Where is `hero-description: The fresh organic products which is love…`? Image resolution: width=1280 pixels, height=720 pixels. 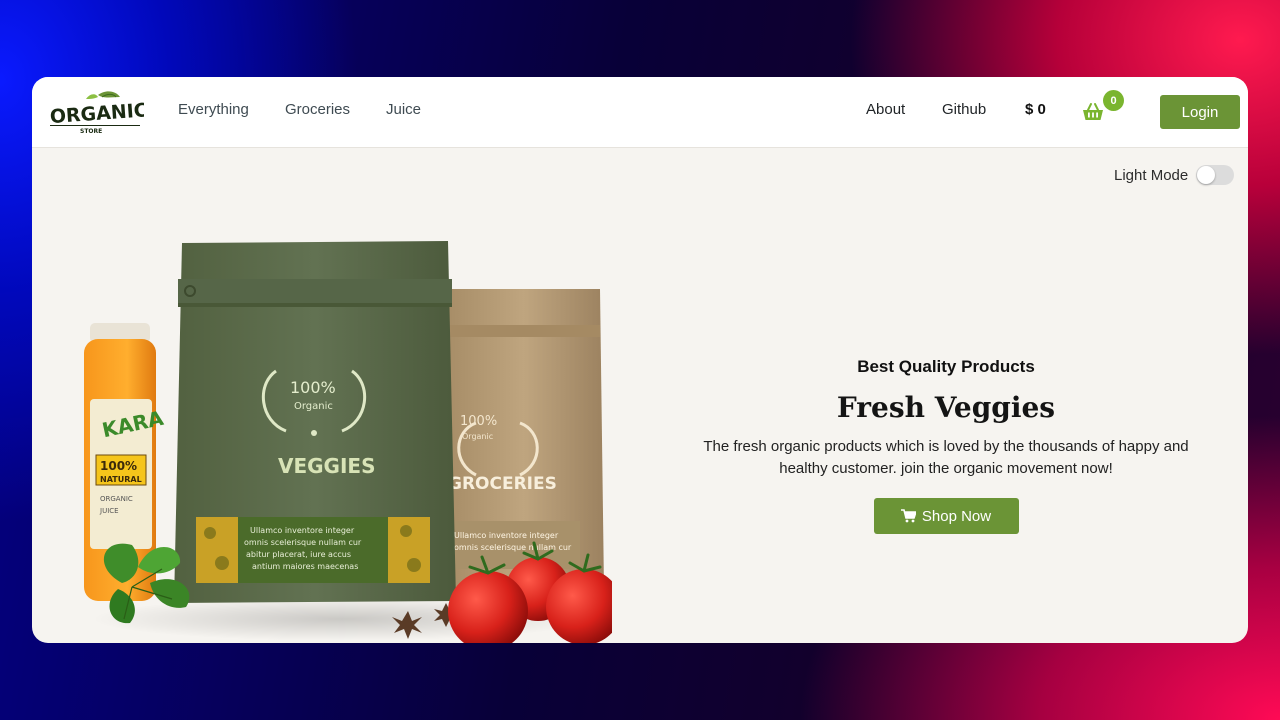 hero-description: The fresh organic products which is love… is located at coordinates (946, 457).